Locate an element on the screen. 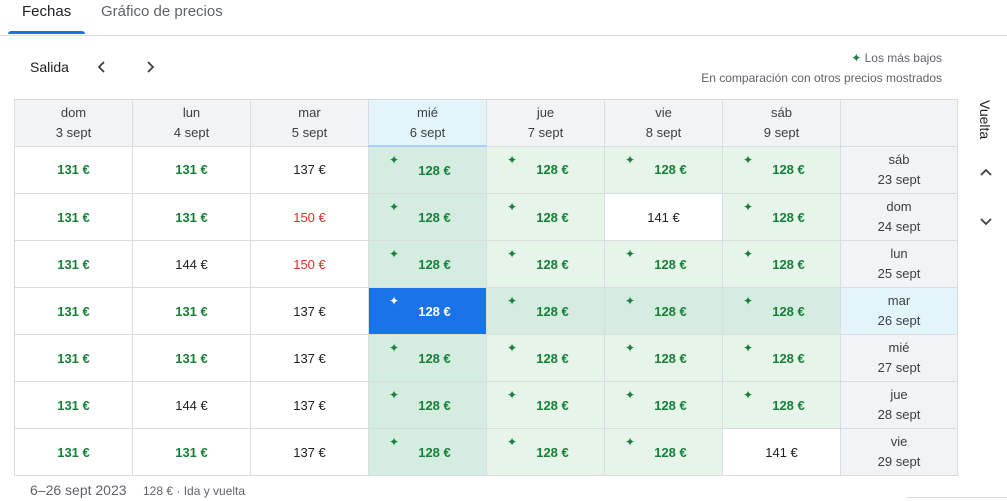  row-date: 28 sept is located at coordinates (899, 414).